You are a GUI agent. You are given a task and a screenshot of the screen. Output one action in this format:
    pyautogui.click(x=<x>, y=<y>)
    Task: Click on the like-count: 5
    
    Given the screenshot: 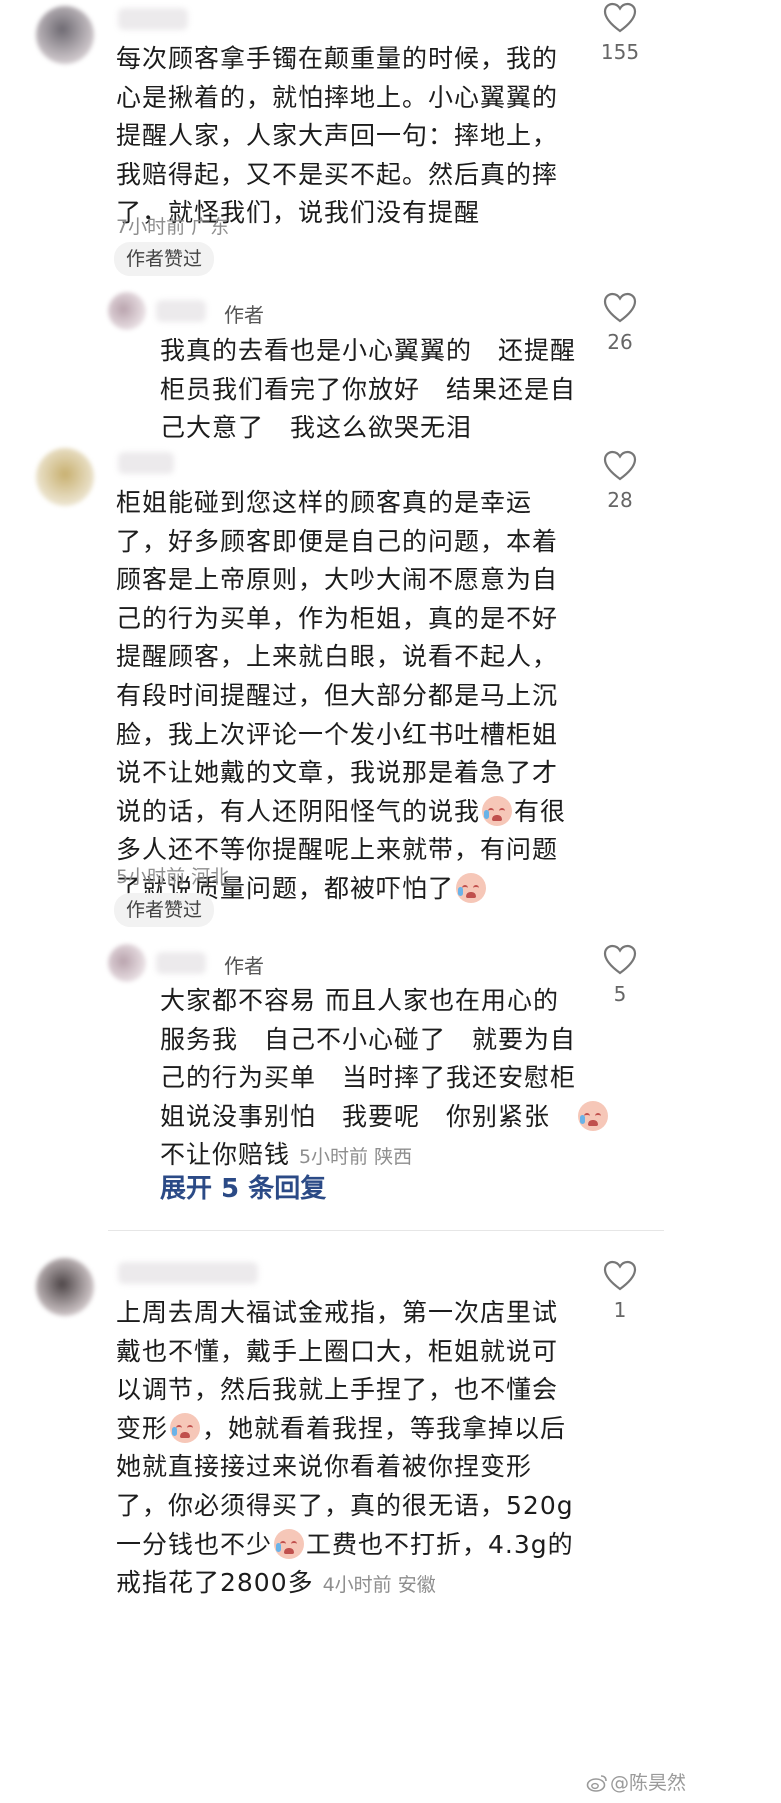 What is the action you would take?
    pyautogui.click(x=620, y=994)
    